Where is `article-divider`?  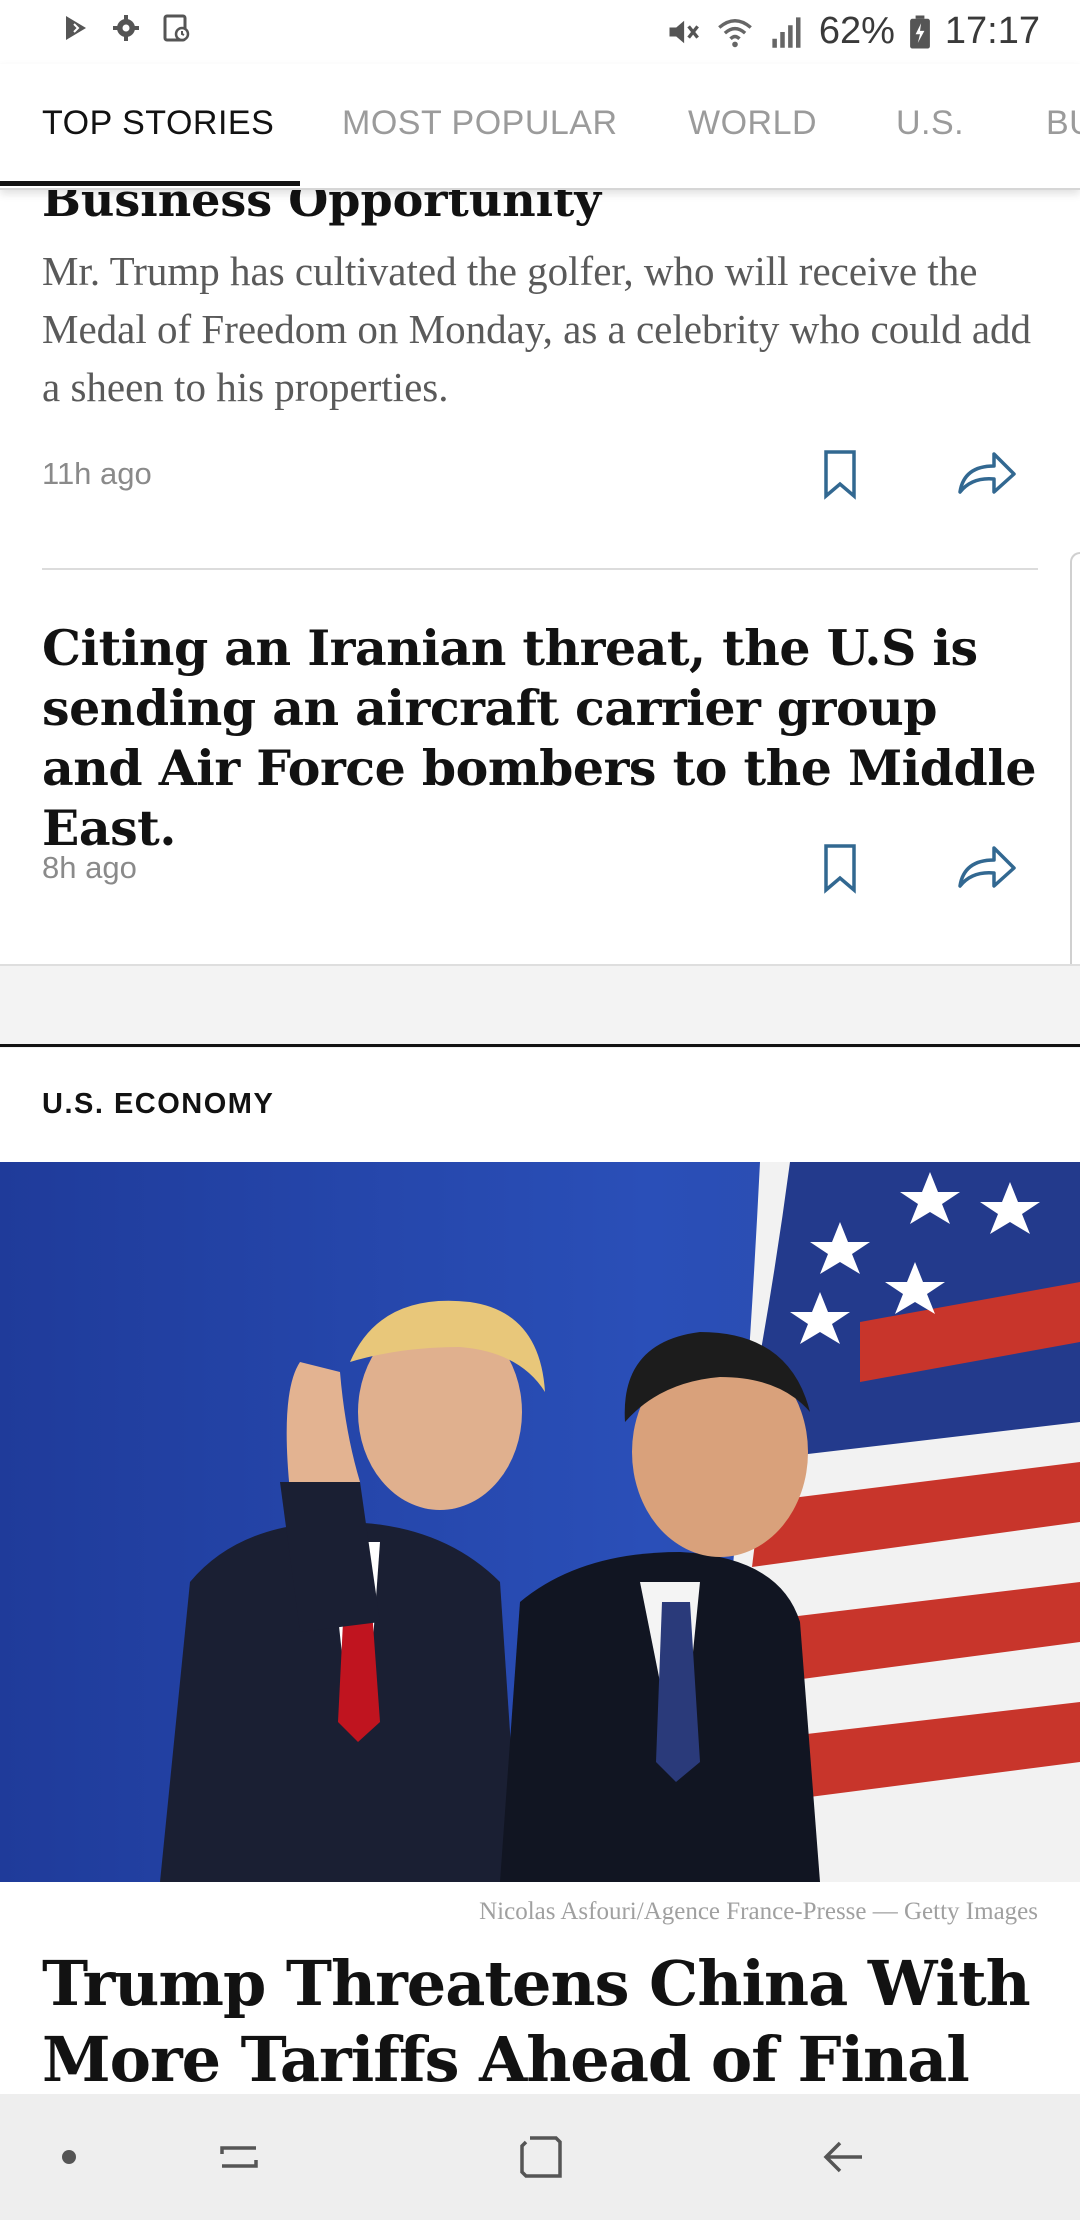
article-divider is located at coordinates (540, 569).